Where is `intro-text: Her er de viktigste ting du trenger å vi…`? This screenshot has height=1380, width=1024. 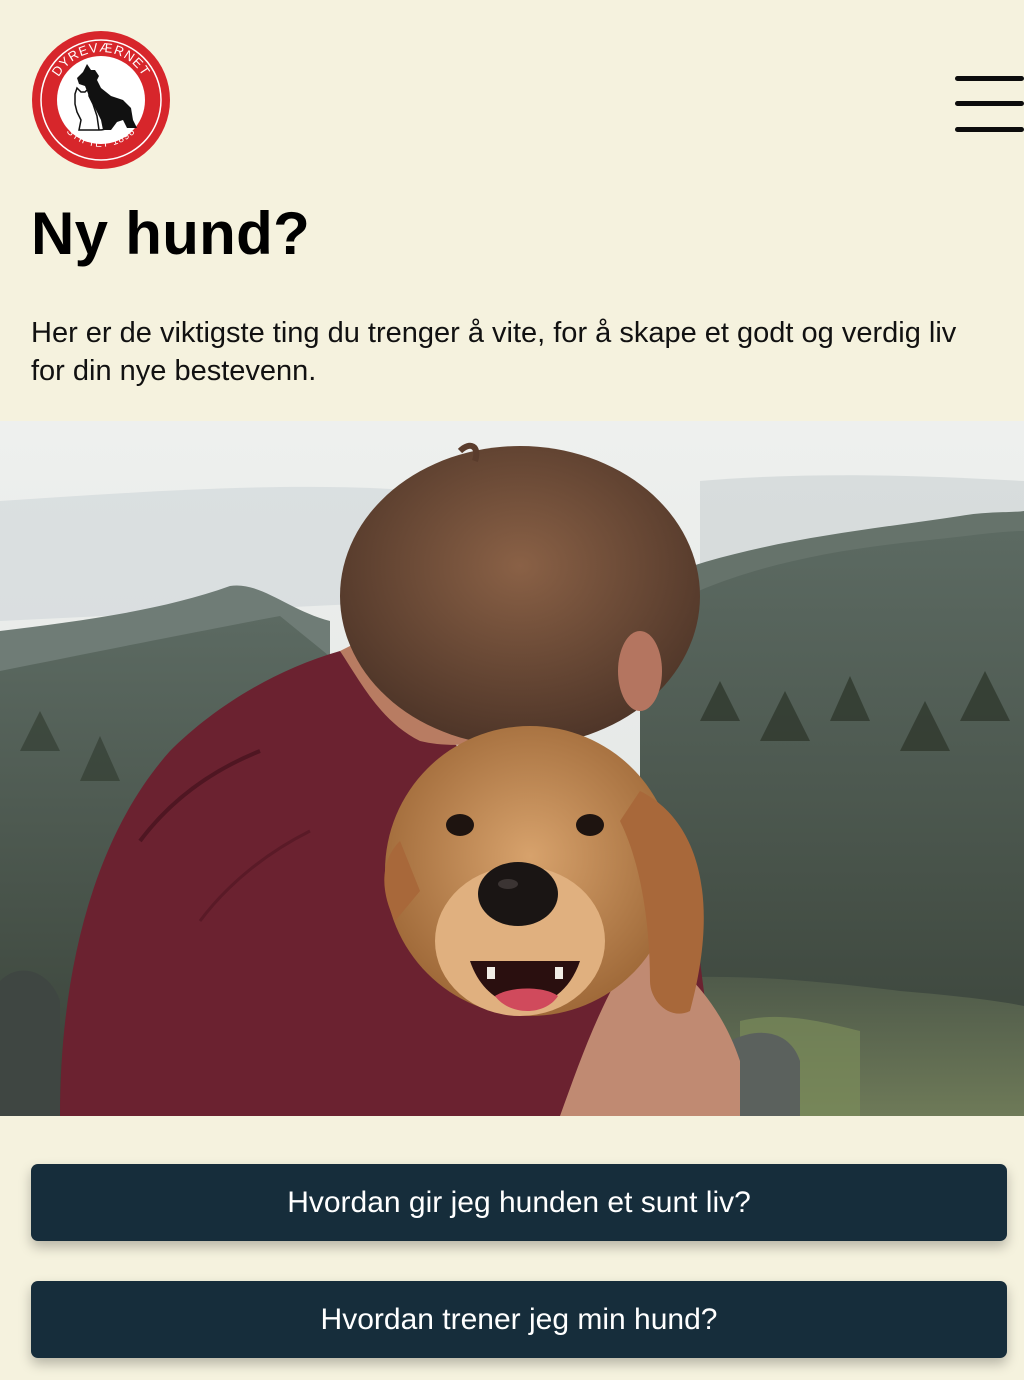 intro-text: Her er de viktigste ting du trenger å vi… is located at coordinates (494, 352).